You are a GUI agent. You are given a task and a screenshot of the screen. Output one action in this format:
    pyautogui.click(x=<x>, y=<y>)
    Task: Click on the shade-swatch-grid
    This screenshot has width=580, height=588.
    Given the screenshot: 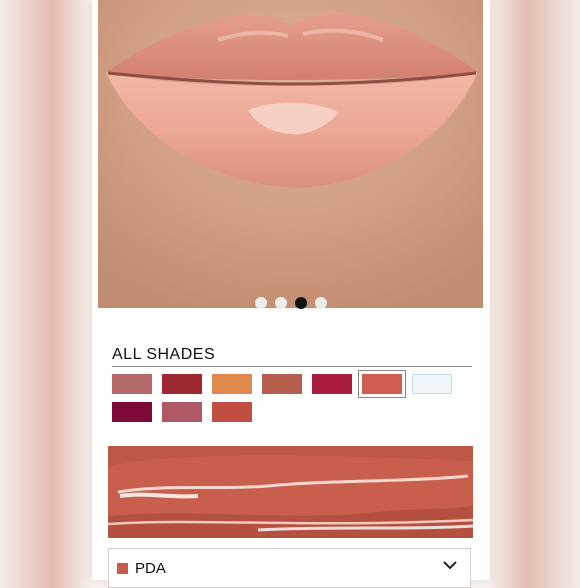 What is the action you would take?
    pyautogui.click(x=297, y=396)
    